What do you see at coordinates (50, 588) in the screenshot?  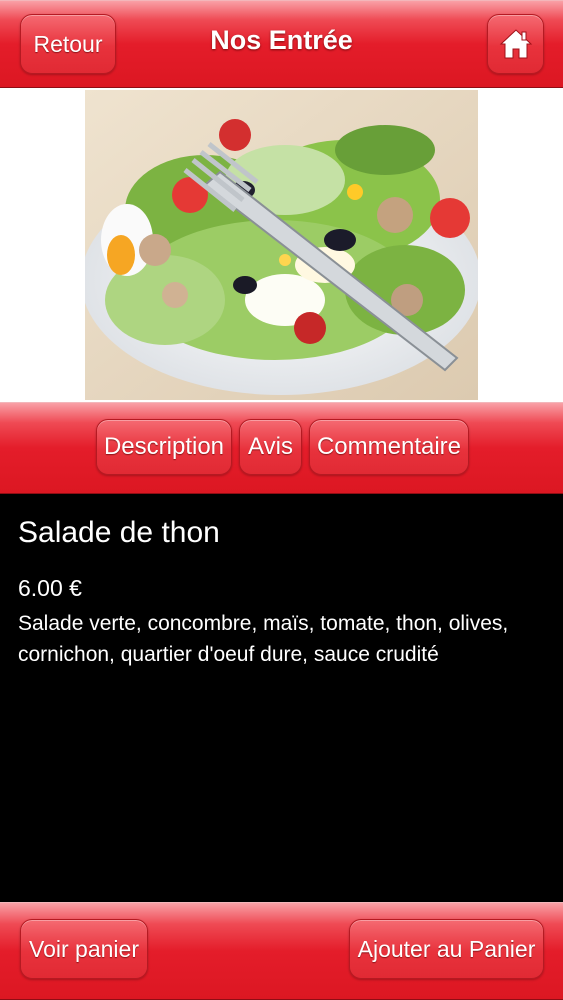 I see `dish-price: 6.00 €` at bounding box center [50, 588].